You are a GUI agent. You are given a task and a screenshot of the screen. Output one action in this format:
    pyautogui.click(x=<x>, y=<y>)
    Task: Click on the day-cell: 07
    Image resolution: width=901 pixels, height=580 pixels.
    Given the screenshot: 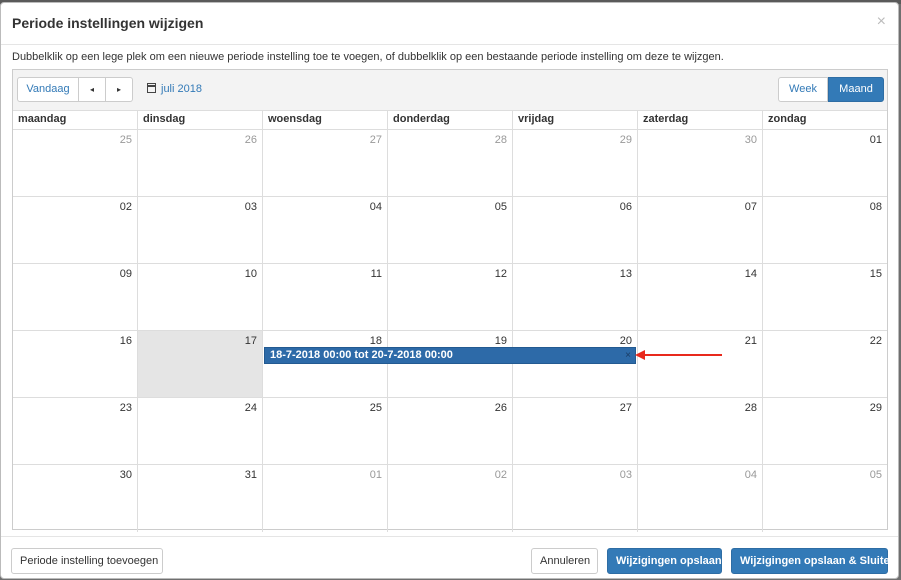 What is the action you would take?
    pyautogui.click(x=700, y=230)
    